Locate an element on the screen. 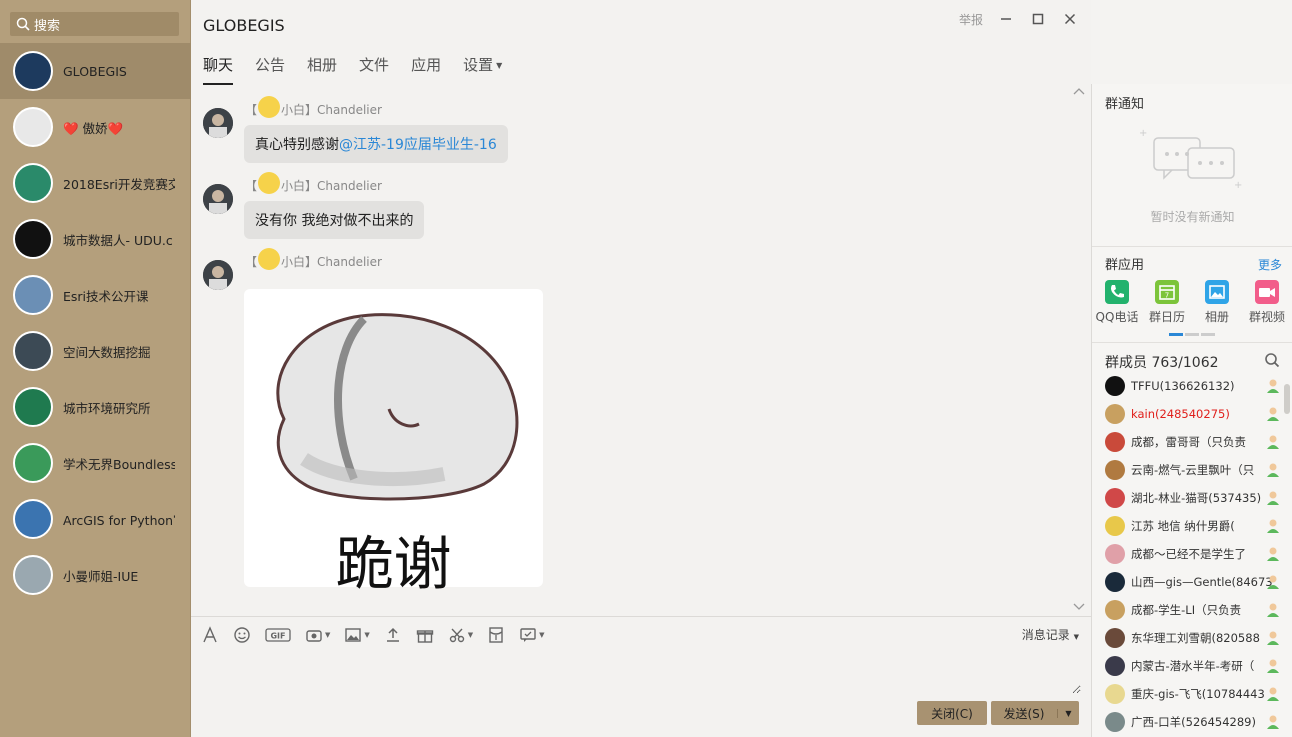 The height and width of the screenshot is (737, 1292). message-input is located at coordinates (641, 674).